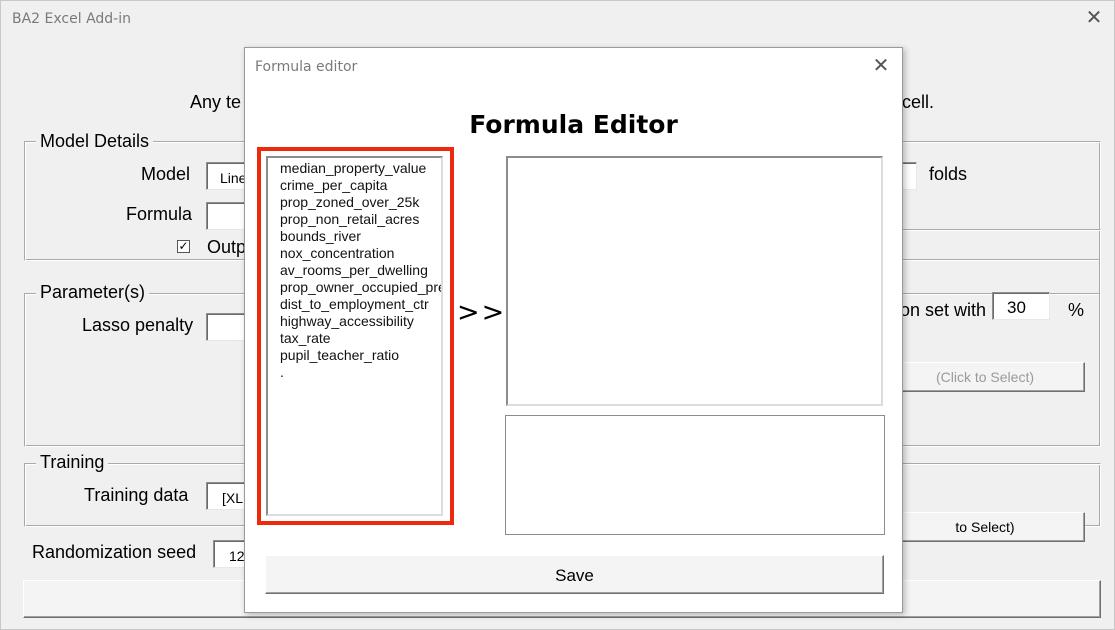  Describe the element at coordinates (354, 236) in the screenshot. I see `variable-item: bounds_river` at that location.